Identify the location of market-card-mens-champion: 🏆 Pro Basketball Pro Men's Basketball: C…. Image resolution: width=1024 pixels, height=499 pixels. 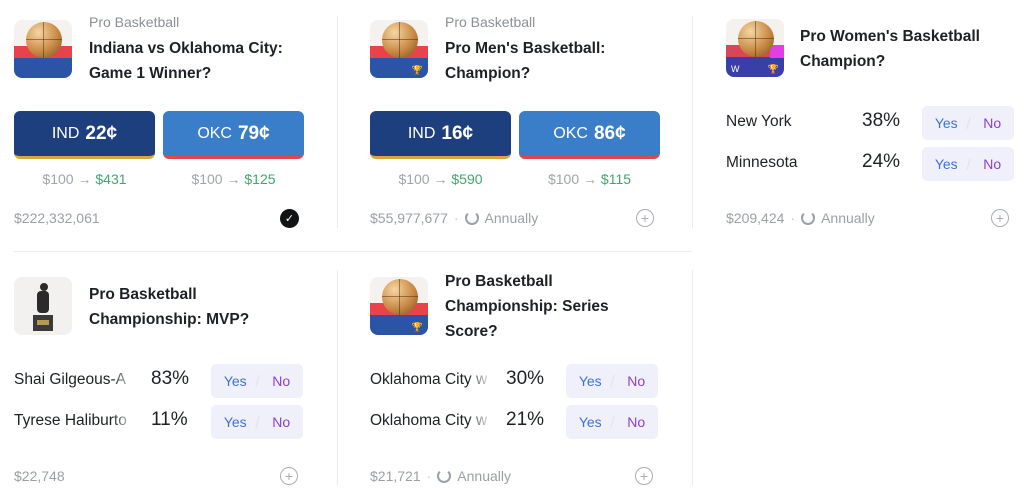
(515, 120).